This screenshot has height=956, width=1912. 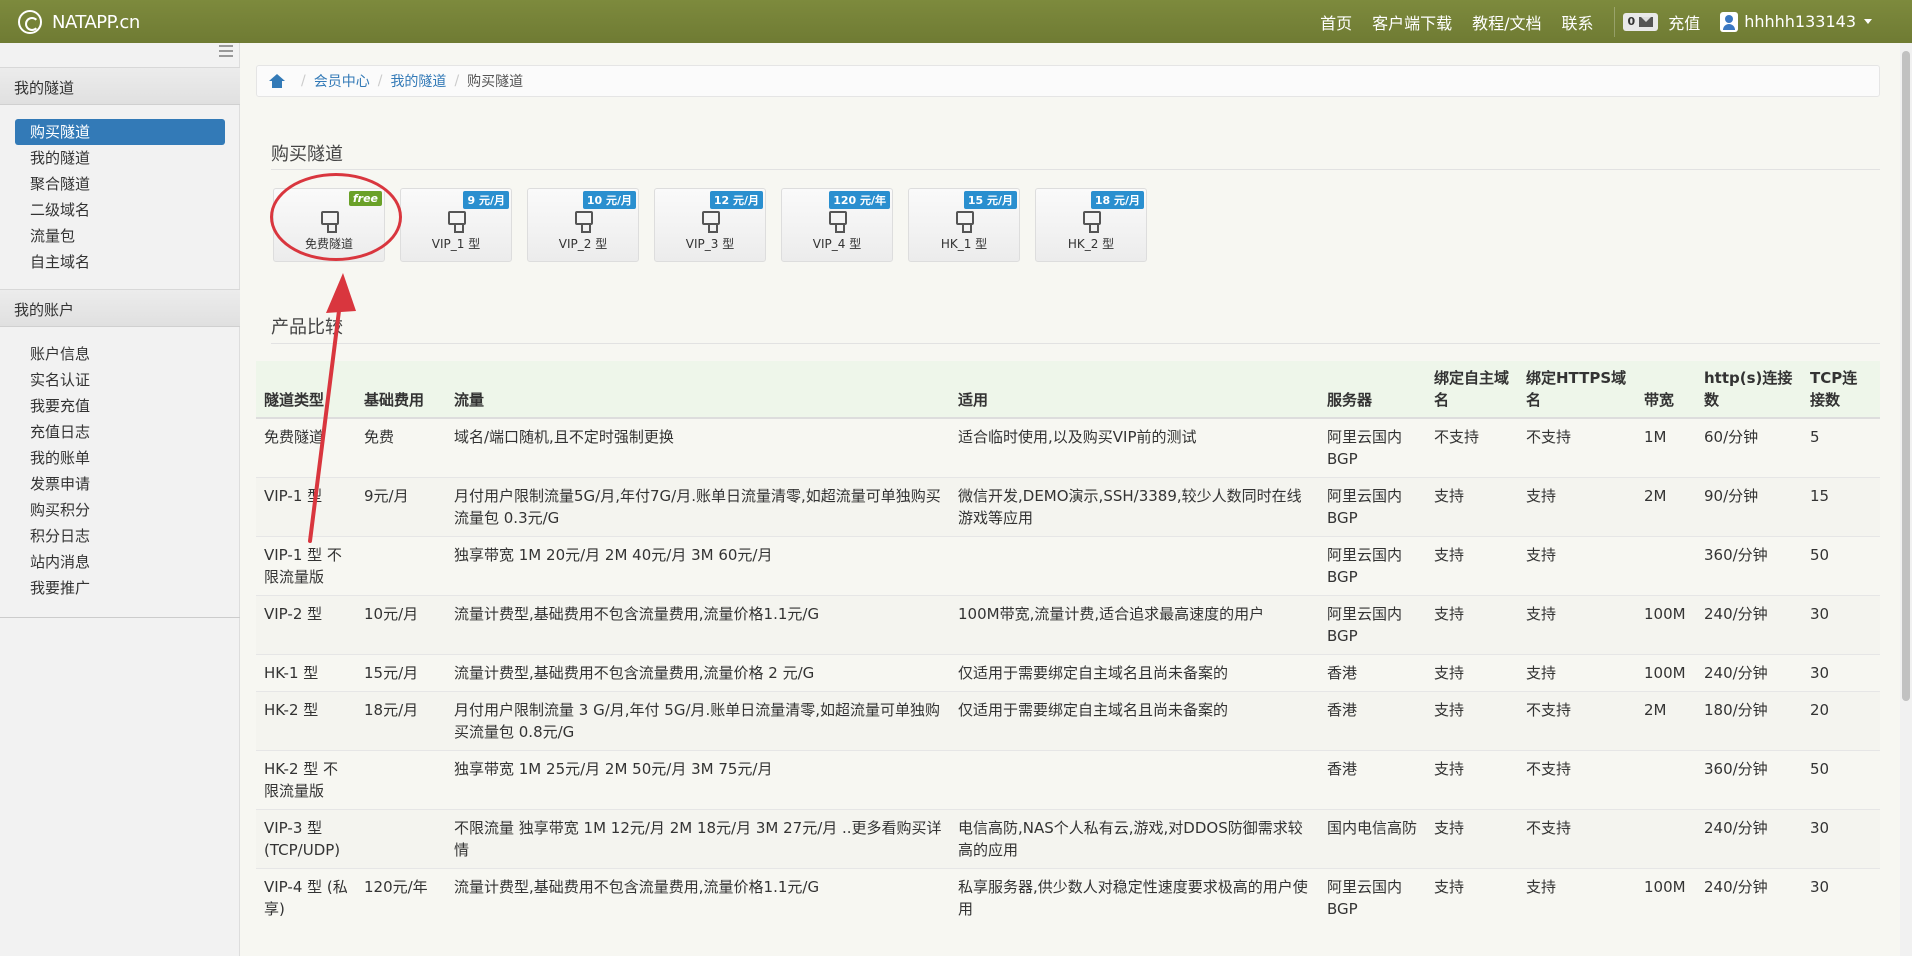 What do you see at coordinates (1796, 21) in the screenshot?
I see `user-menu: hhhhh133143` at bounding box center [1796, 21].